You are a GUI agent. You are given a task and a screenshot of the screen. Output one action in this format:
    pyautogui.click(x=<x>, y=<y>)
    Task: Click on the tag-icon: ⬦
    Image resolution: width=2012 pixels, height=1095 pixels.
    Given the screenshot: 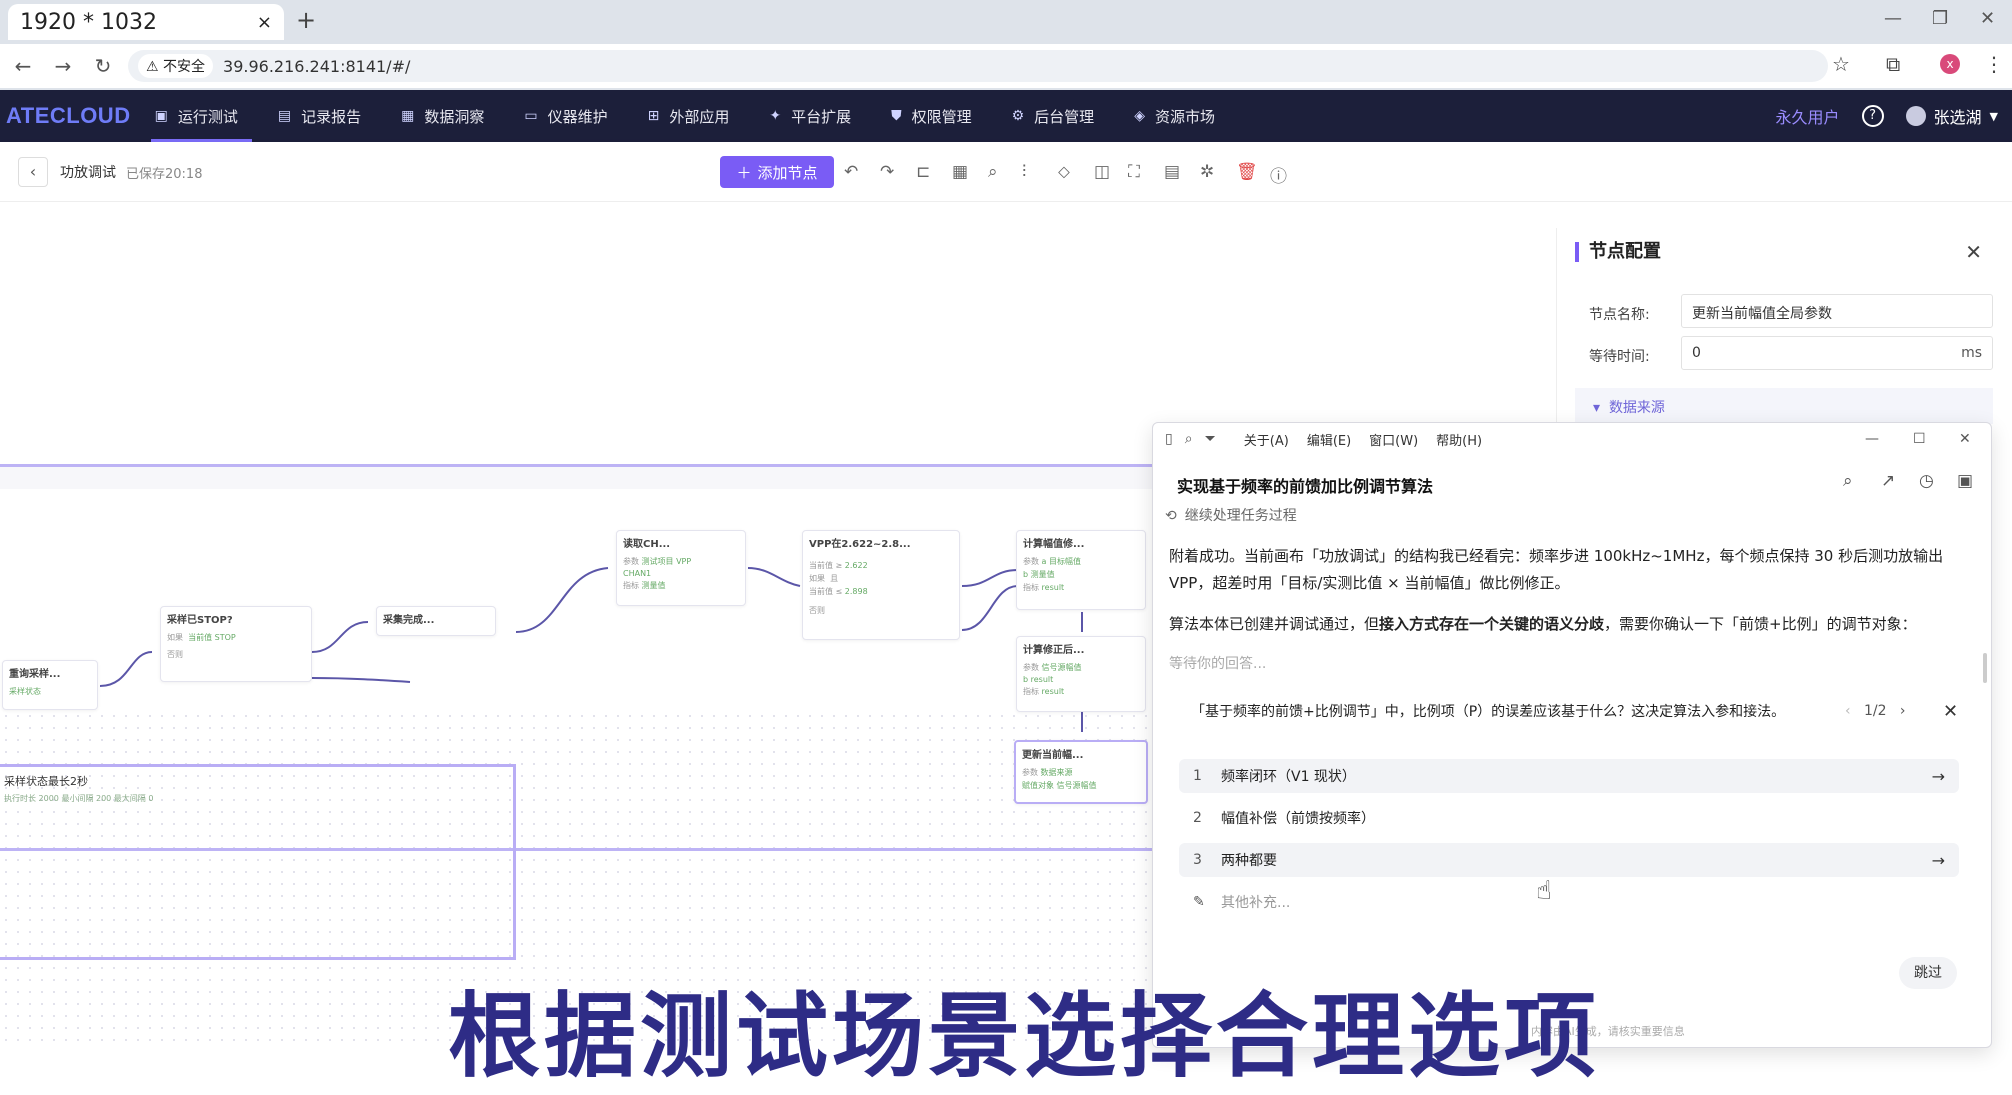 What is the action you would take?
    pyautogui.click(x=1064, y=172)
    